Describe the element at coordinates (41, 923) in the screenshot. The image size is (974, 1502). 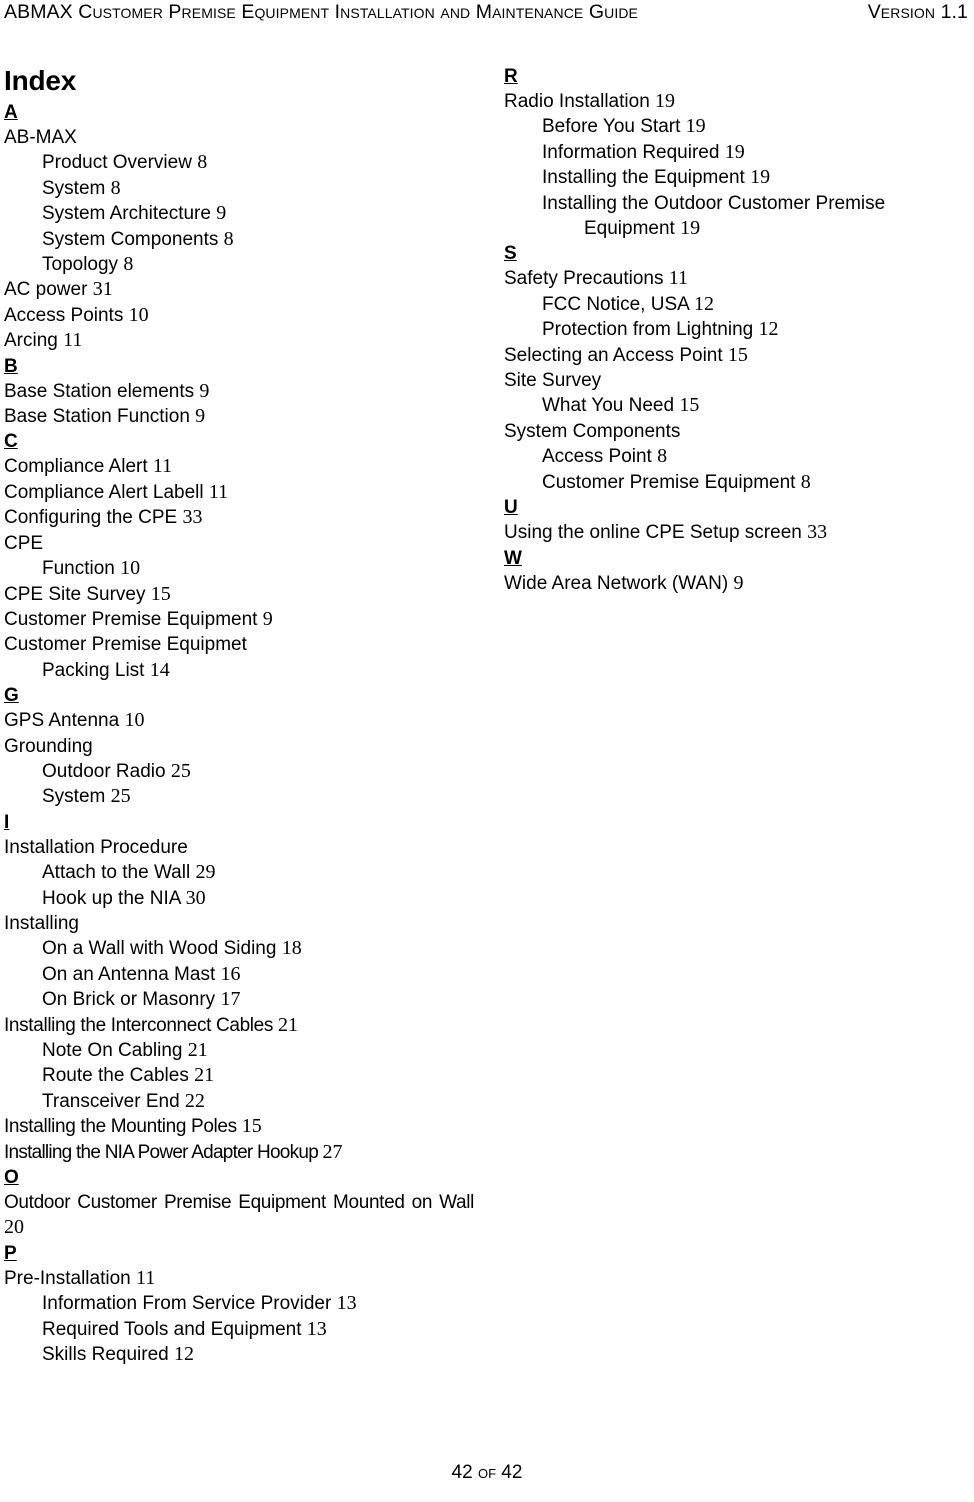
I see `index-entry-label: Installing` at that location.